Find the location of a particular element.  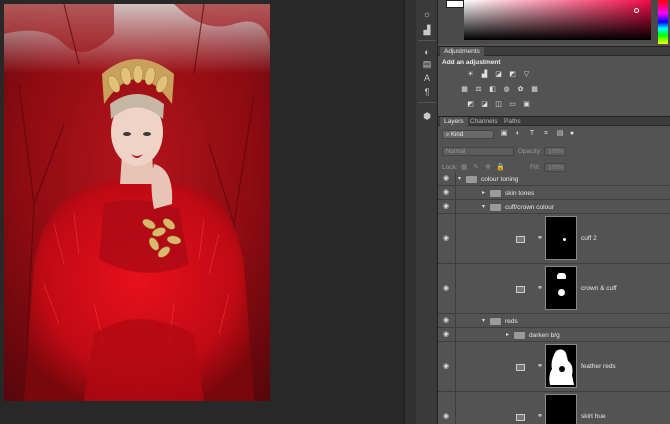

threshold-icon: ◫ is located at coordinates (498, 105).